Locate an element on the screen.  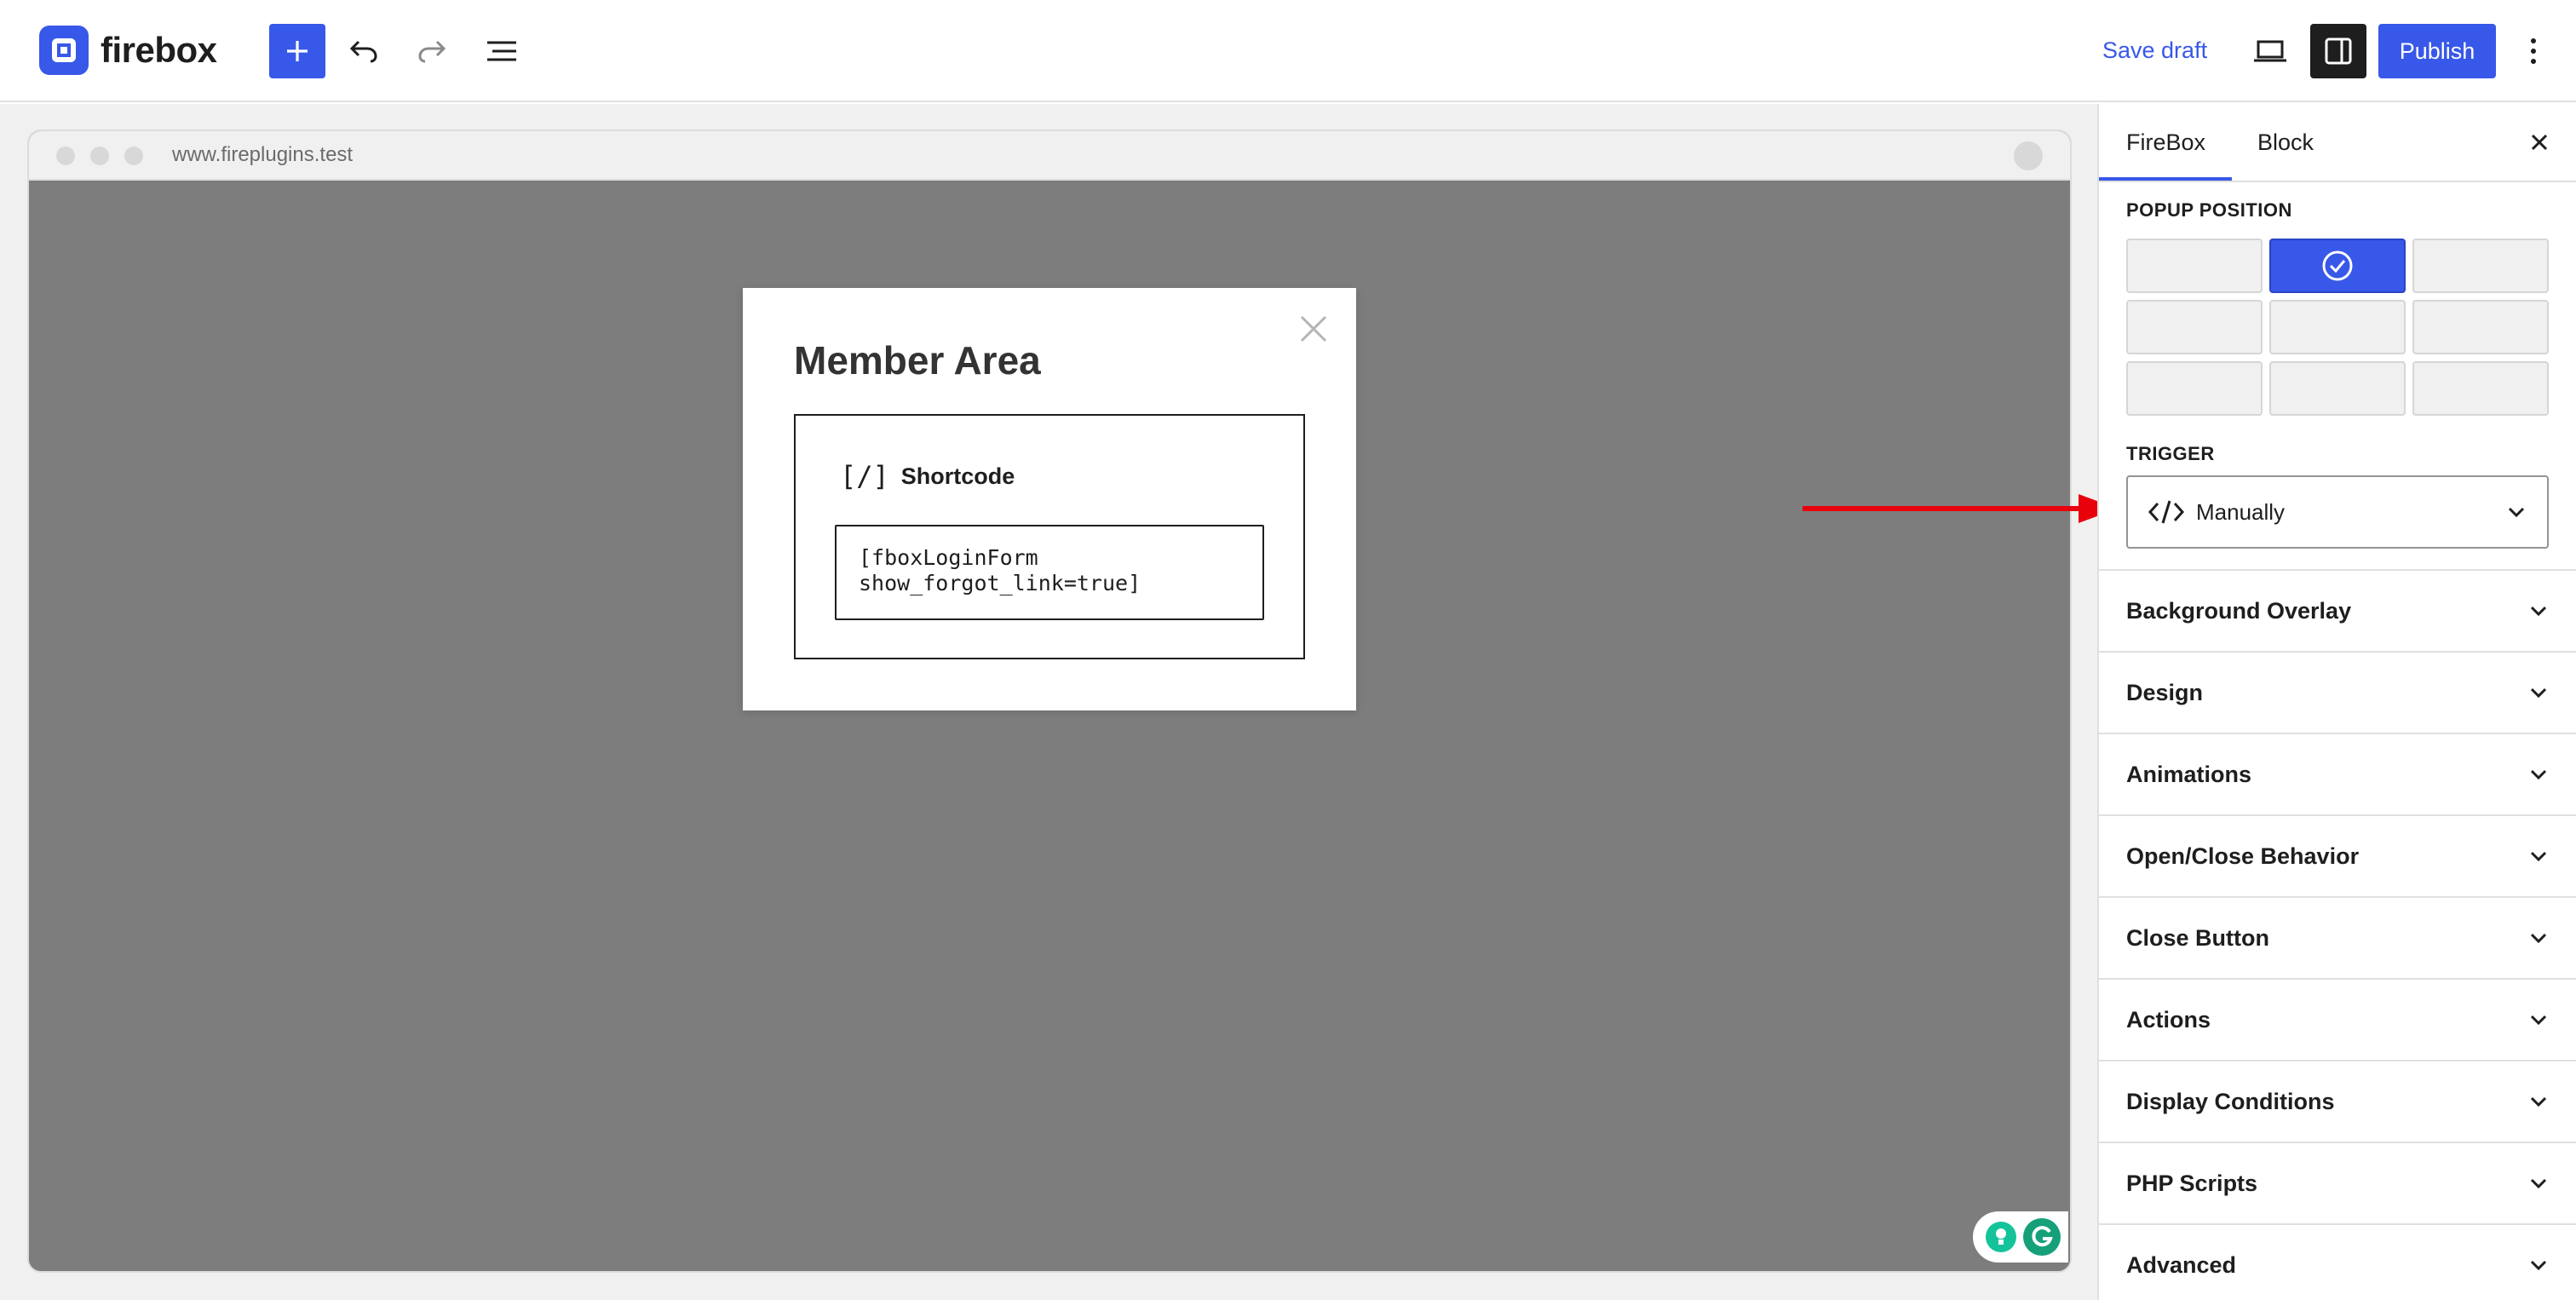
position-middle-left is located at coordinates (2194, 327).